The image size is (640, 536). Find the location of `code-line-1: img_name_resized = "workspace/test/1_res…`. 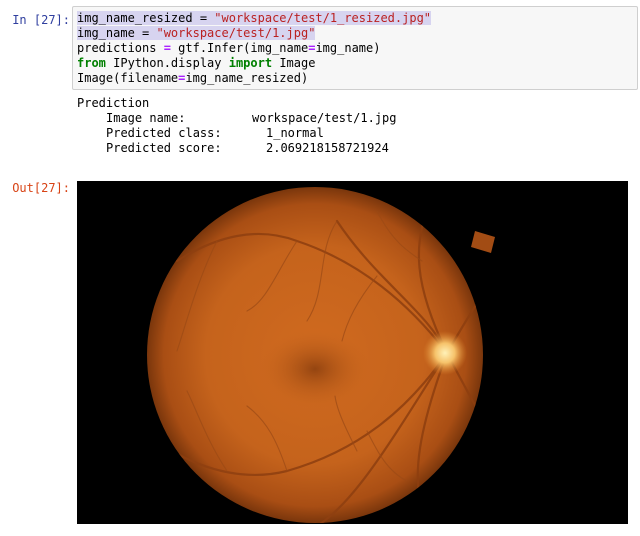

code-line-1: img_name_resized = "workspace/test/1_res… is located at coordinates (254, 18).